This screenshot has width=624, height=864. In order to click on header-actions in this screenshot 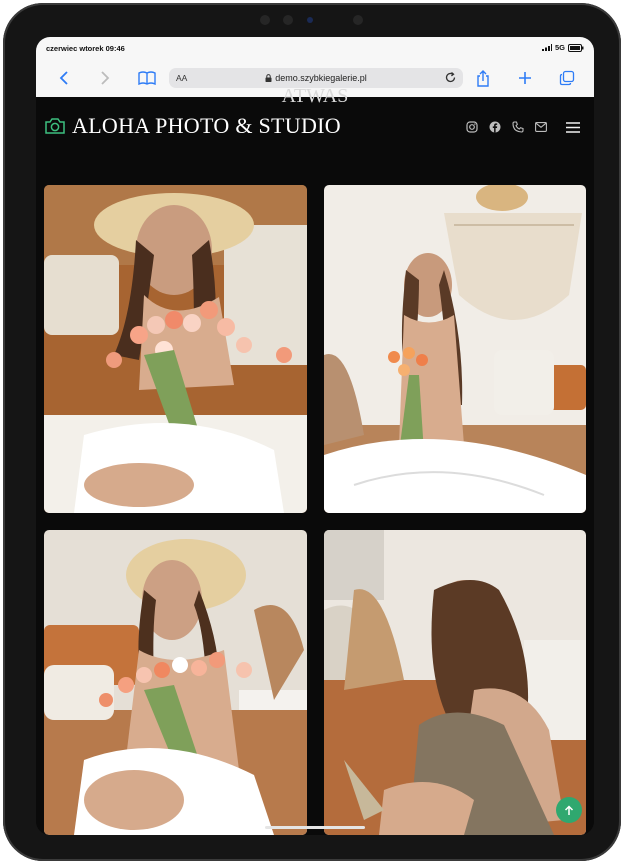, I will do `click(523, 127)`.